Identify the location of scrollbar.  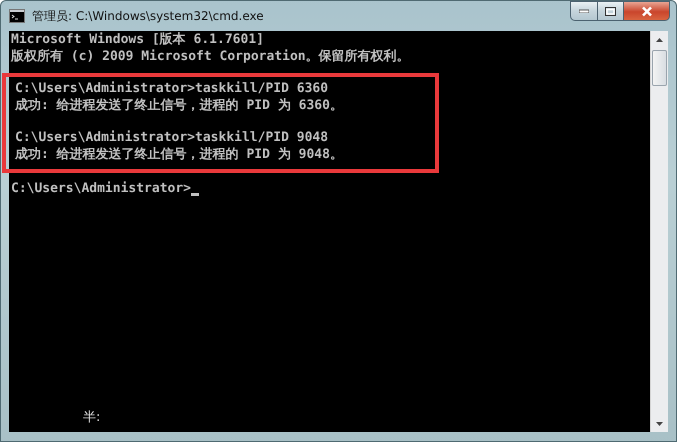
(659, 231).